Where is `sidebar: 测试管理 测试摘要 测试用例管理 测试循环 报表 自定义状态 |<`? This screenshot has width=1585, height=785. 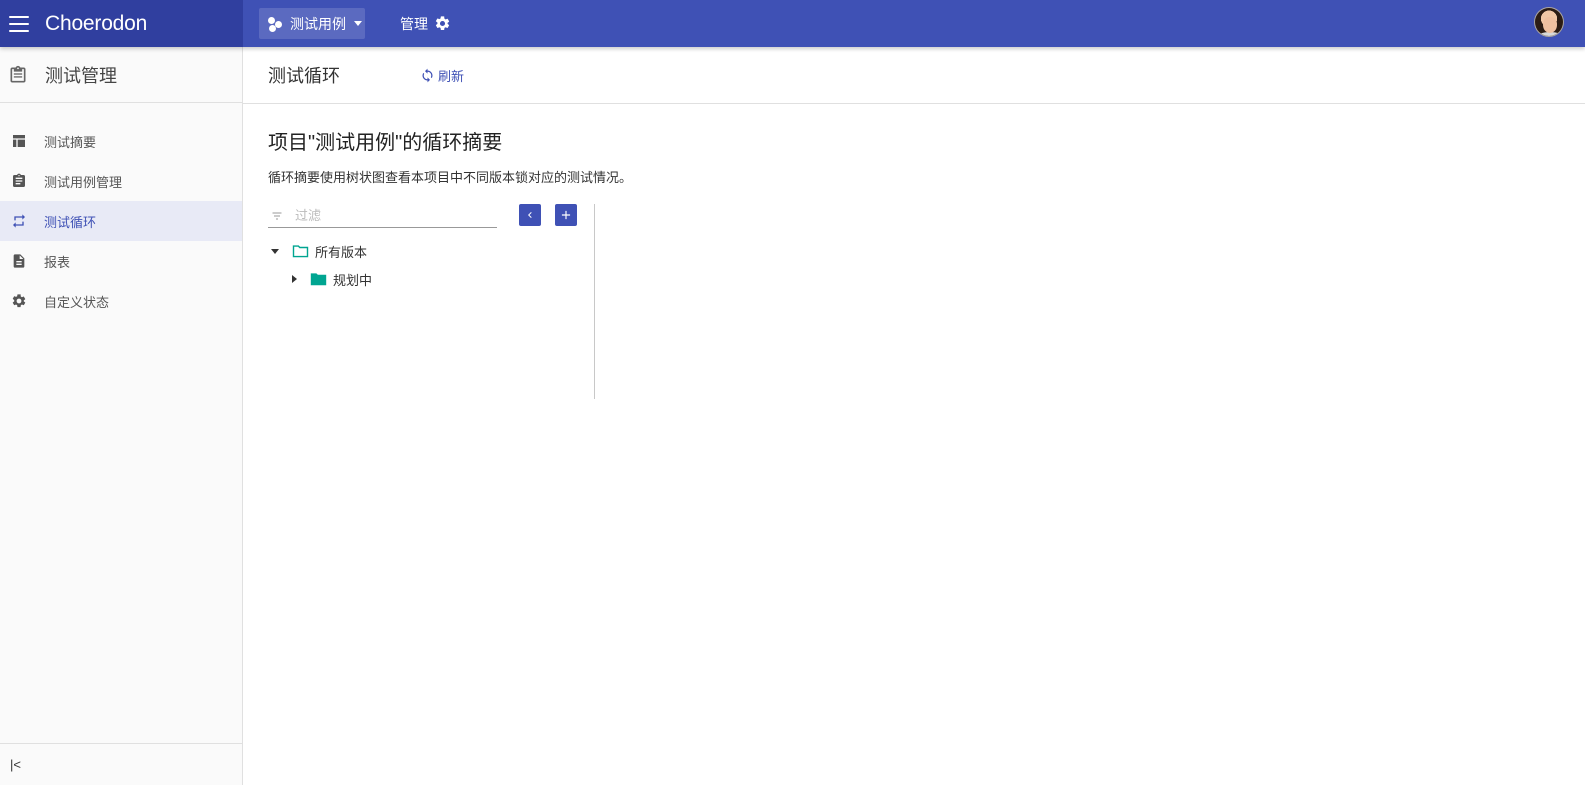 sidebar: 测试管理 测试摘要 测试用例管理 测试循环 报表 自定义状态 |< is located at coordinates (121, 416).